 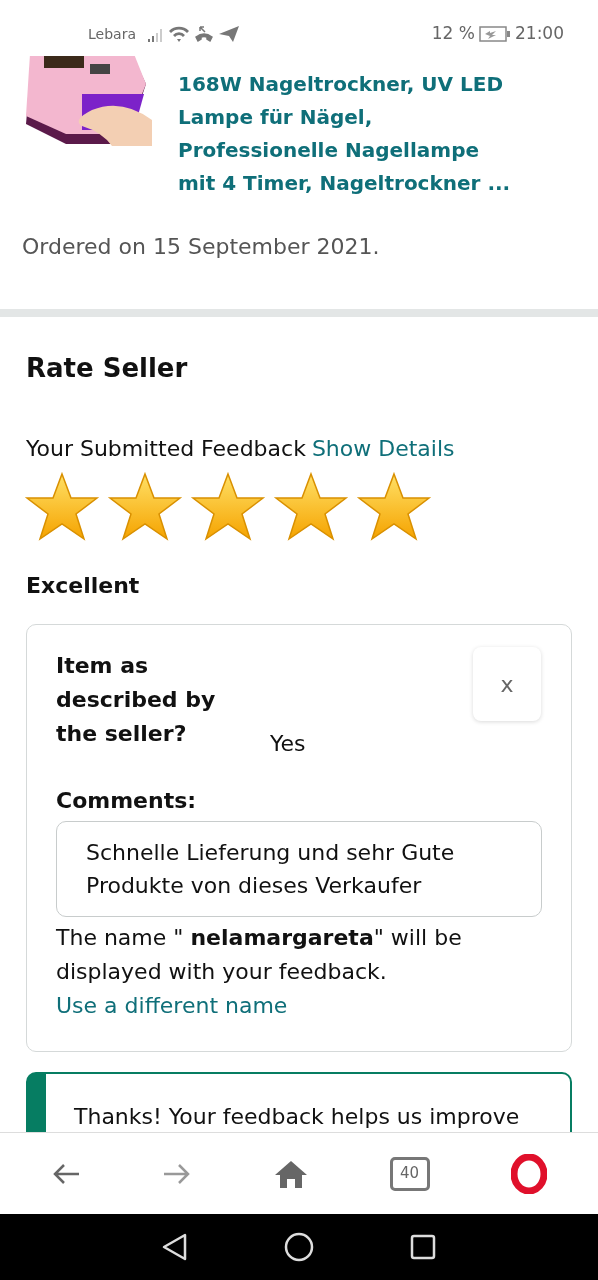 I want to click on tabs-button: 40, so click(x=409, y=1173).